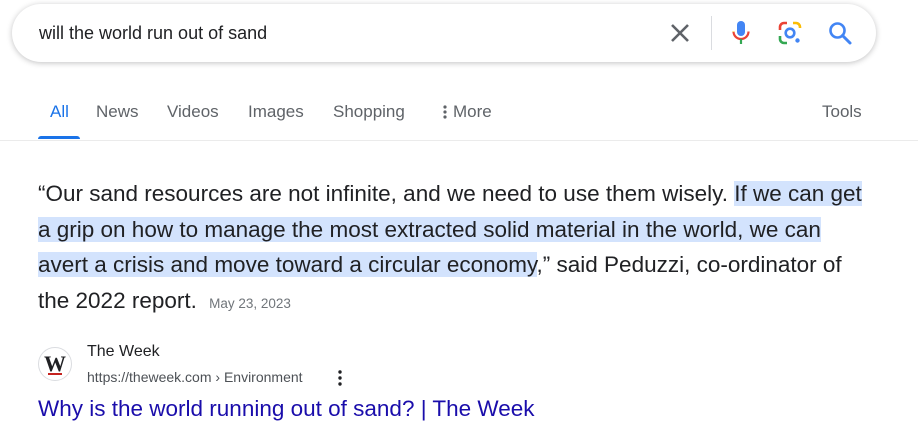 The width and height of the screenshot is (918, 447). I want to click on result-options-button, so click(340, 378).